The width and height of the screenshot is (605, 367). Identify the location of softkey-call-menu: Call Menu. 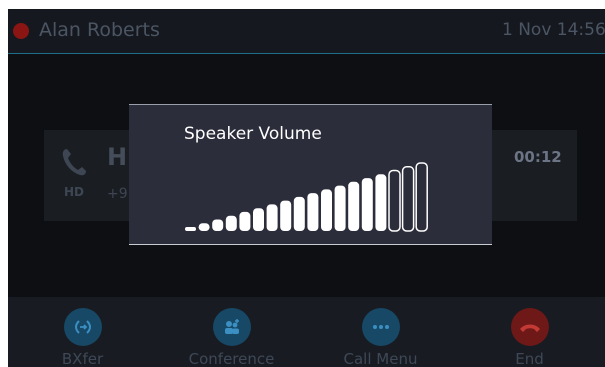
(380, 332).